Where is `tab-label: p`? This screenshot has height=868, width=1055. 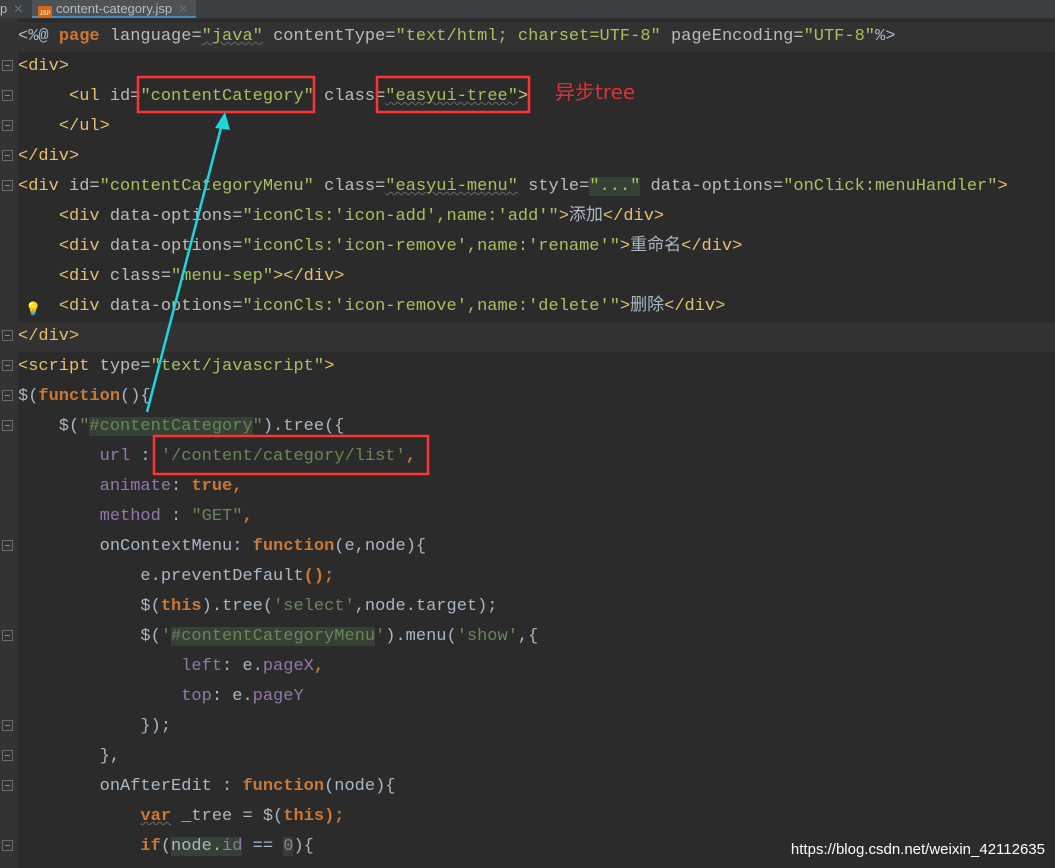 tab-label: p is located at coordinates (4, 8).